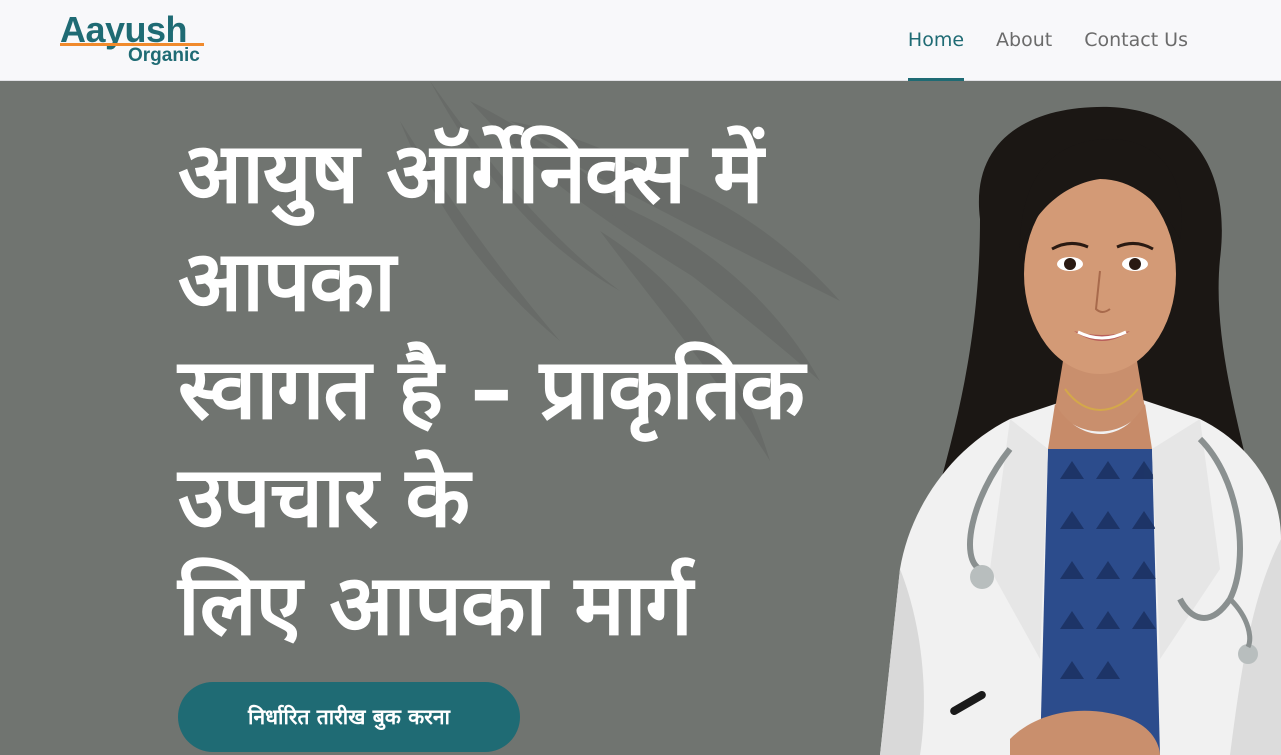  What do you see at coordinates (936, 40) in the screenshot?
I see `nav-item-home: Home` at bounding box center [936, 40].